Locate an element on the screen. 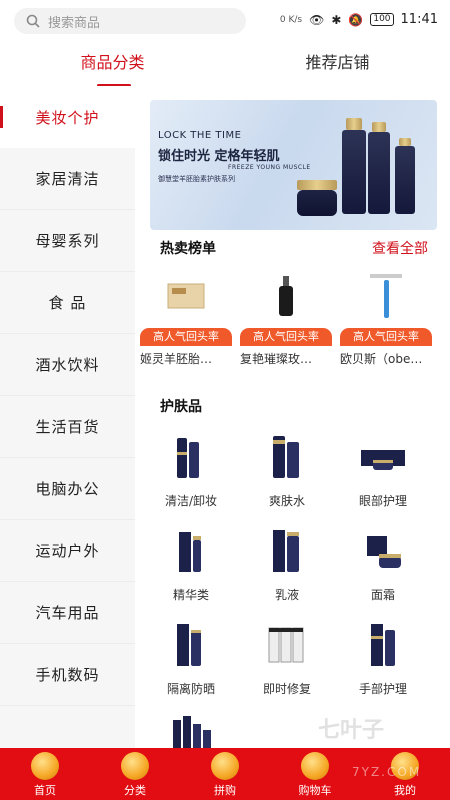  search-box: 搜索商品 is located at coordinates (130, 21).